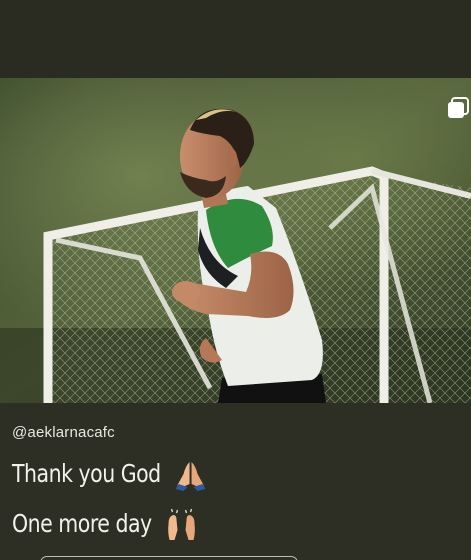  What do you see at coordinates (458, 108) in the screenshot?
I see `multiple-images-icon` at bounding box center [458, 108].